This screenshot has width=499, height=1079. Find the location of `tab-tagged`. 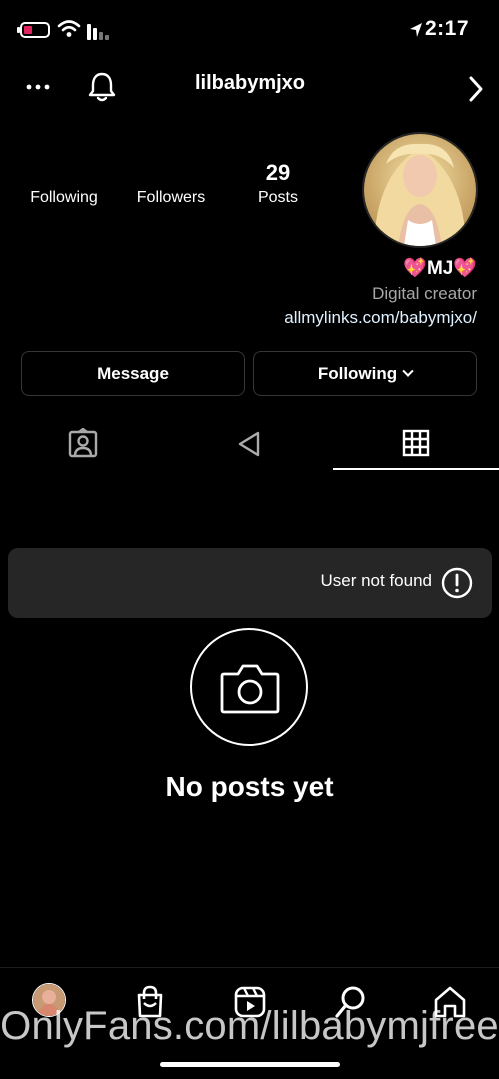

tab-tagged is located at coordinates (83, 444).